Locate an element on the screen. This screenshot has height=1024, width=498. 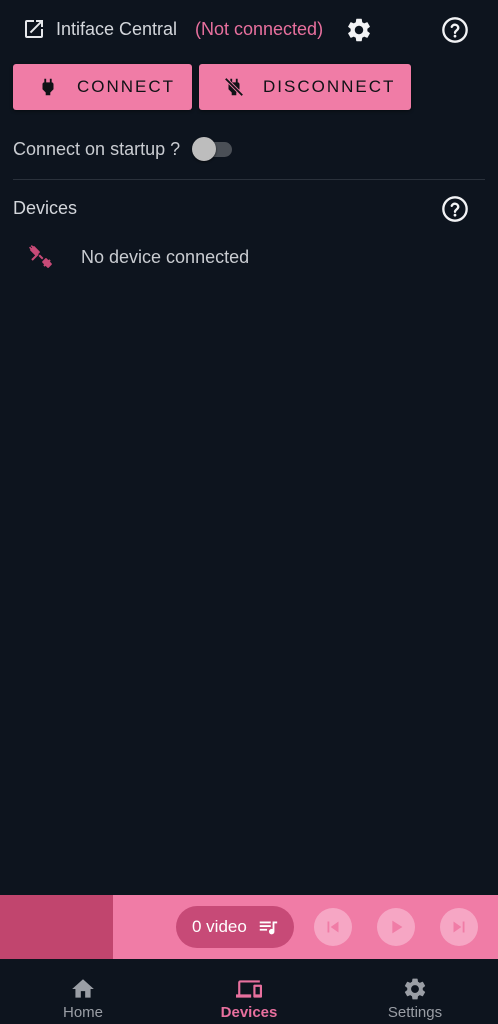
play-icon is located at coordinates (397, 927).